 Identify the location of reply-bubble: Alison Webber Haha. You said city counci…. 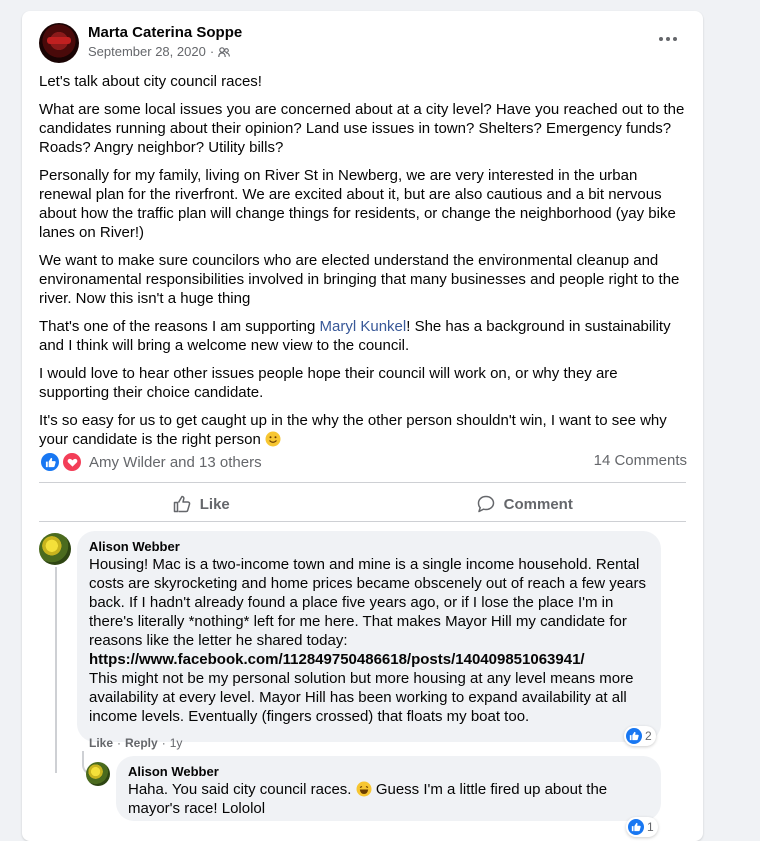
(388, 788).